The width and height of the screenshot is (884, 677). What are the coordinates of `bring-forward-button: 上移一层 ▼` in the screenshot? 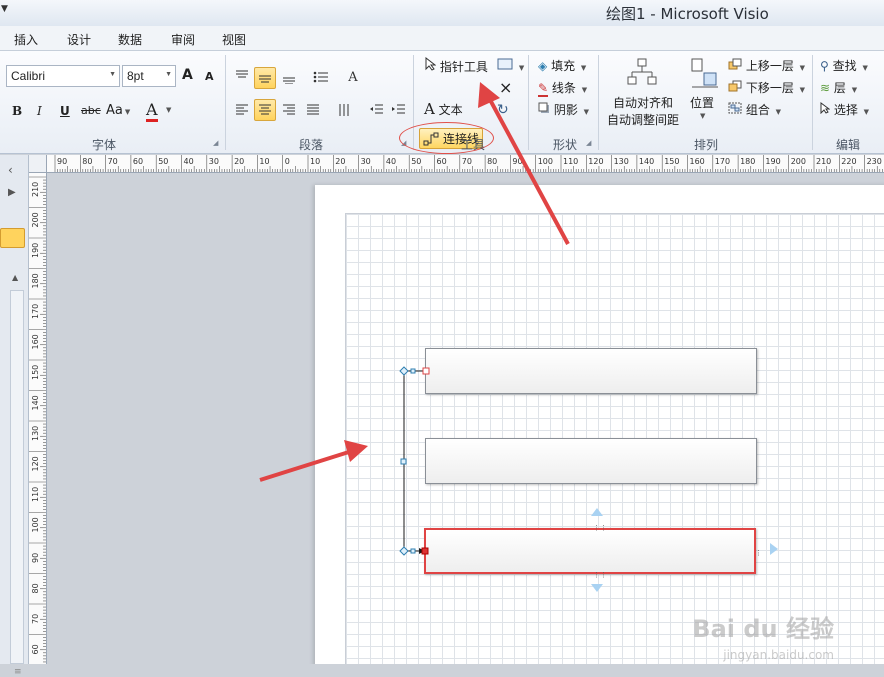 It's located at (766, 65).